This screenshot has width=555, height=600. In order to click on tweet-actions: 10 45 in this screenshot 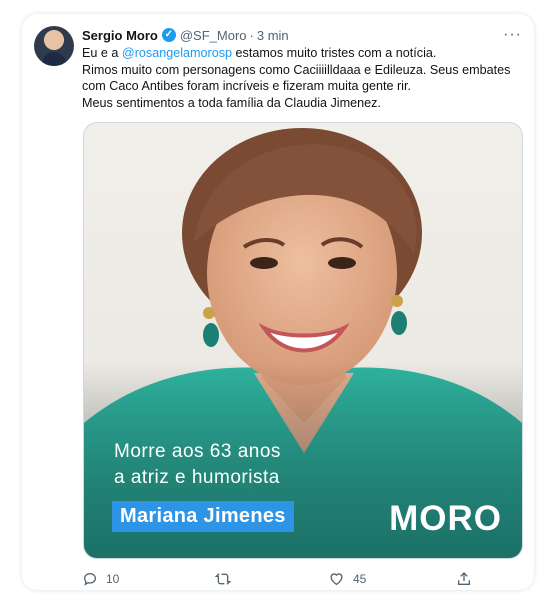, I will do `click(276, 579)`.